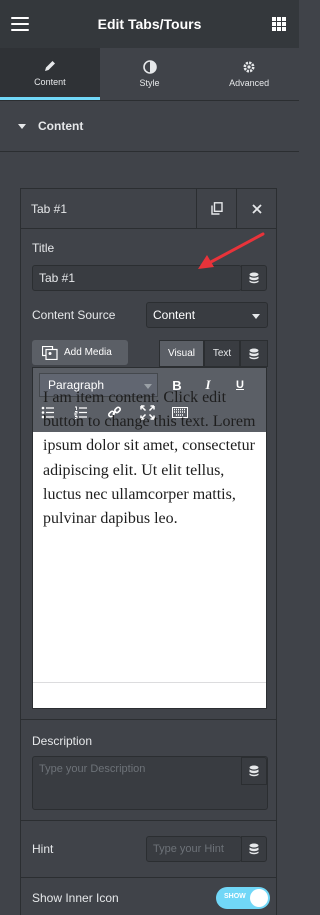 This screenshot has width=320, height=915. Describe the element at coordinates (194, 849) in the screenshot. I see `hint-input: Type your Hint` at that location.